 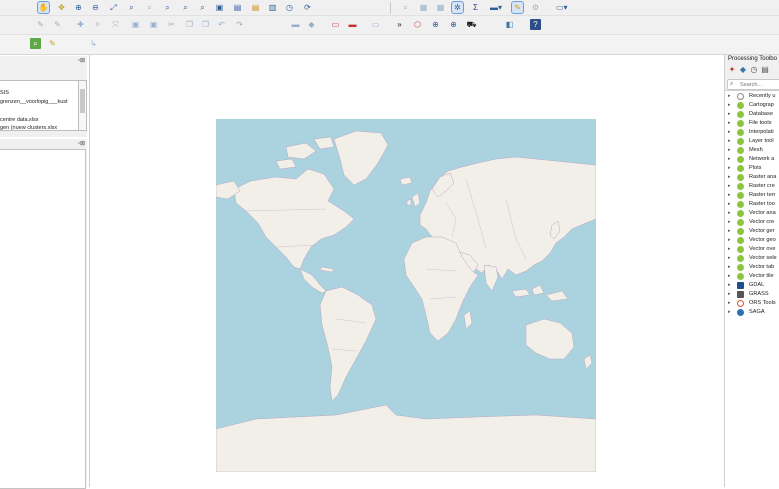 What do you see at coordinates (19, 120) in the screenshot?
I see `list-item: centre data.xlsx` at bounding box center [19, 120].